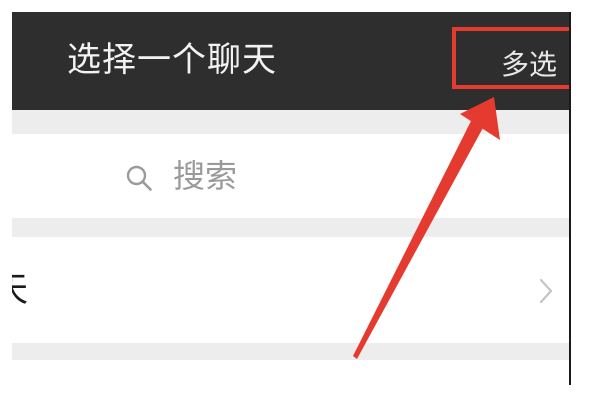  What do you see at coordinates (290, 372) in the screenshot?
I see `list-item-next` at bounding box center [290, 372].